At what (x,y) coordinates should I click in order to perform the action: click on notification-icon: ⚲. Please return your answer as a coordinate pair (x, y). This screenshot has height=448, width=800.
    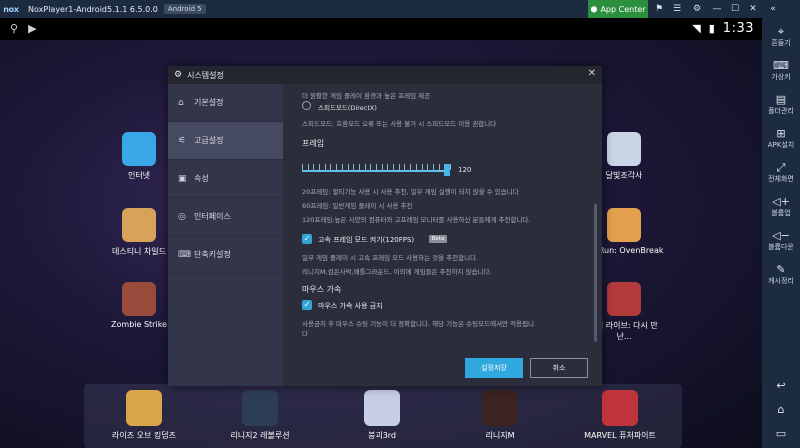
    Looking at the image, I should click on (14, 28).